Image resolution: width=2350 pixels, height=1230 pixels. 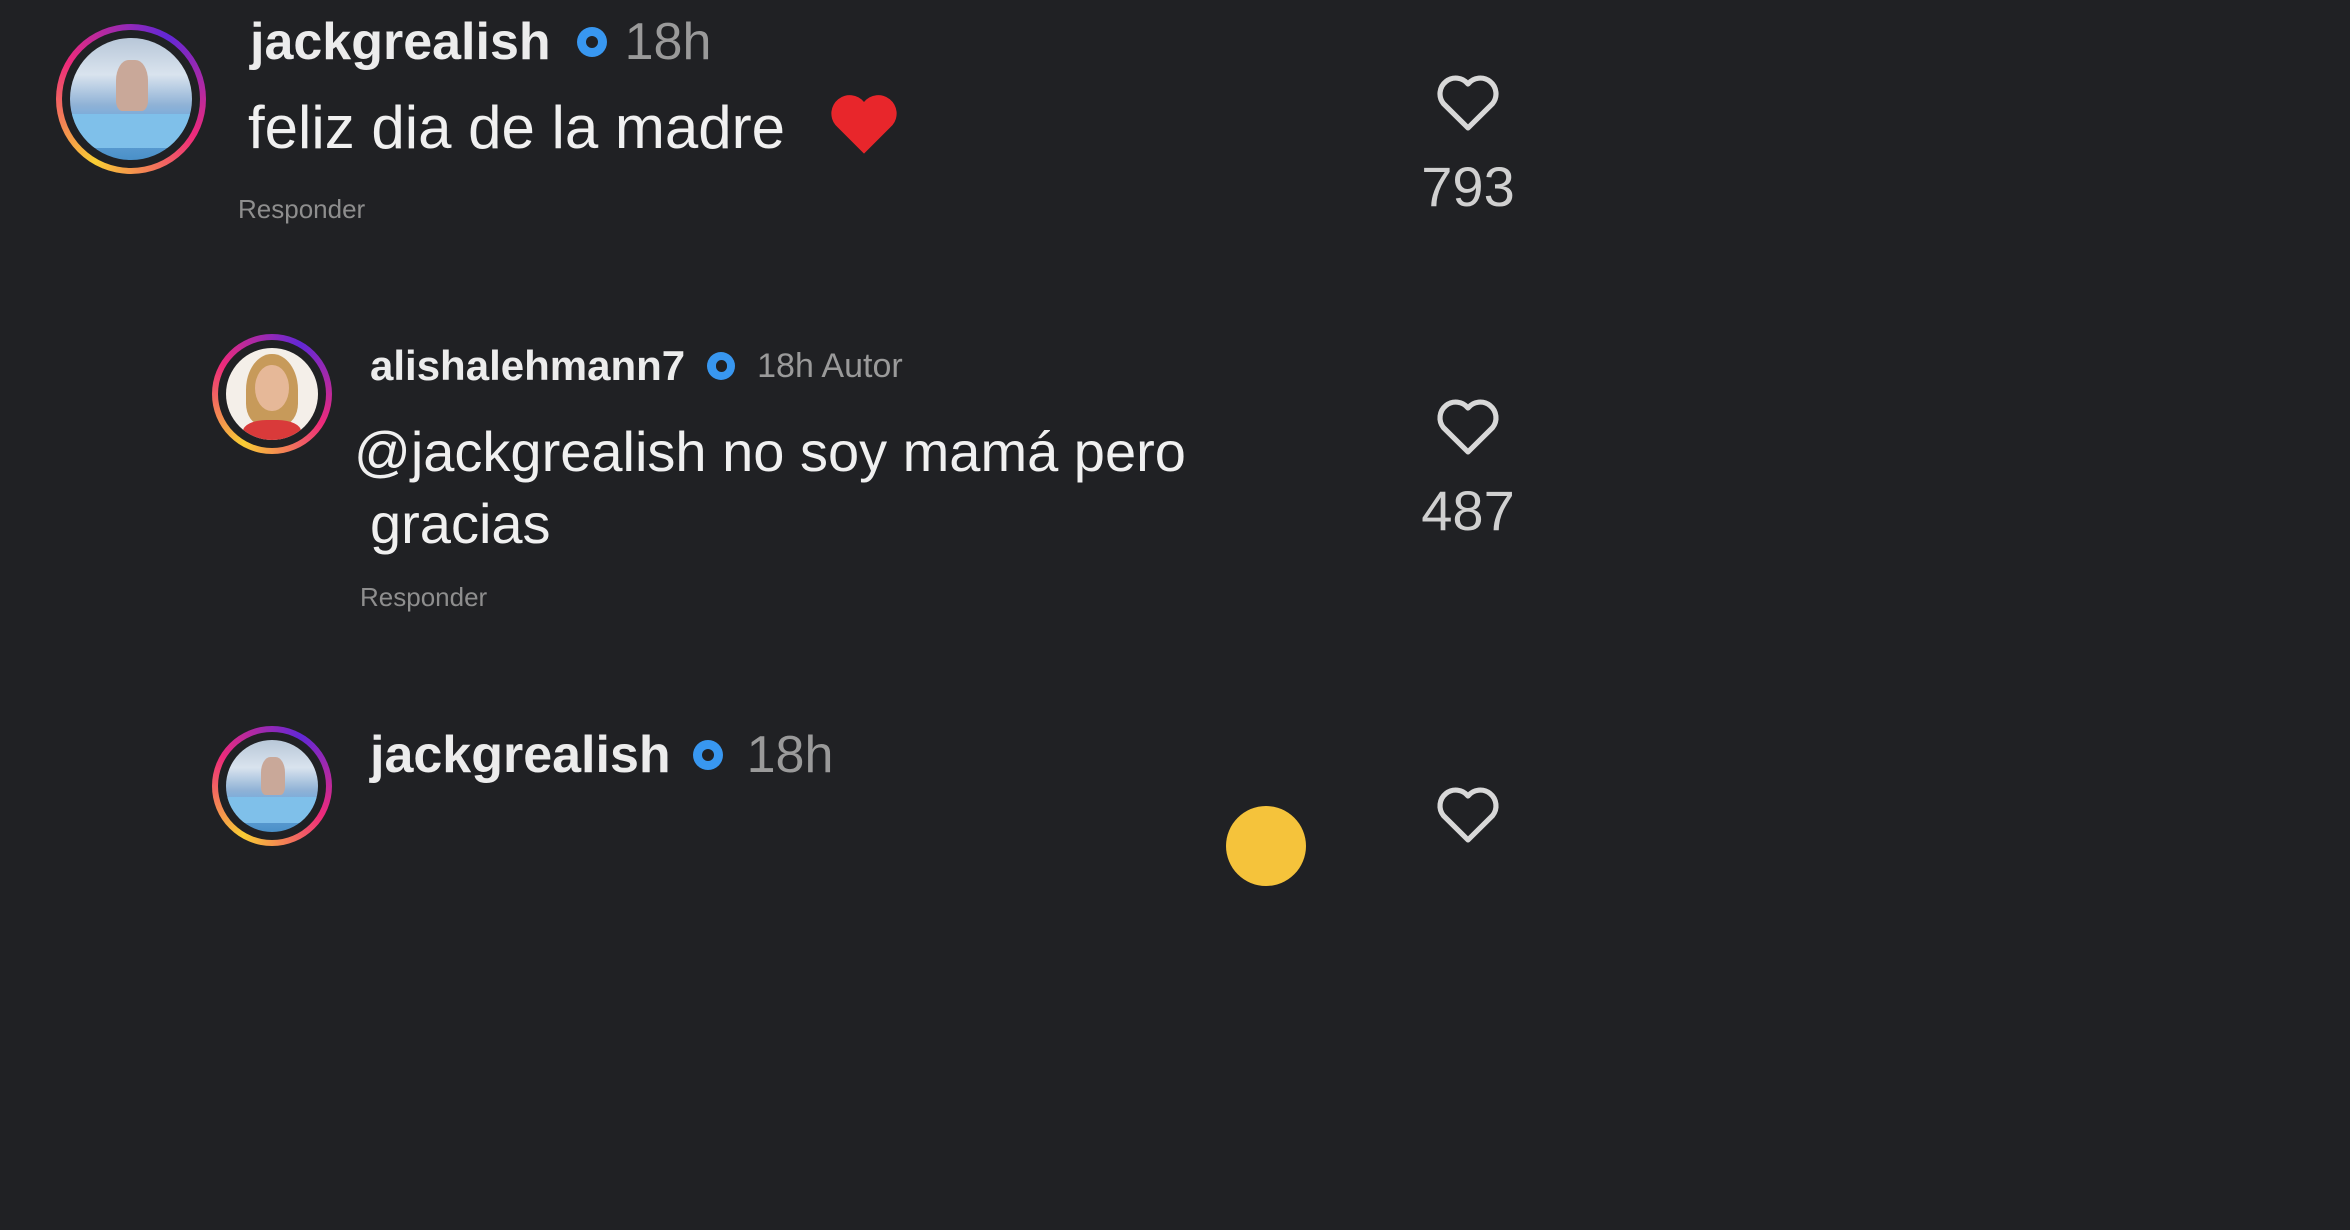 I want to click on comment-text: feliz dia de la madre, so click(x=516, y=127).